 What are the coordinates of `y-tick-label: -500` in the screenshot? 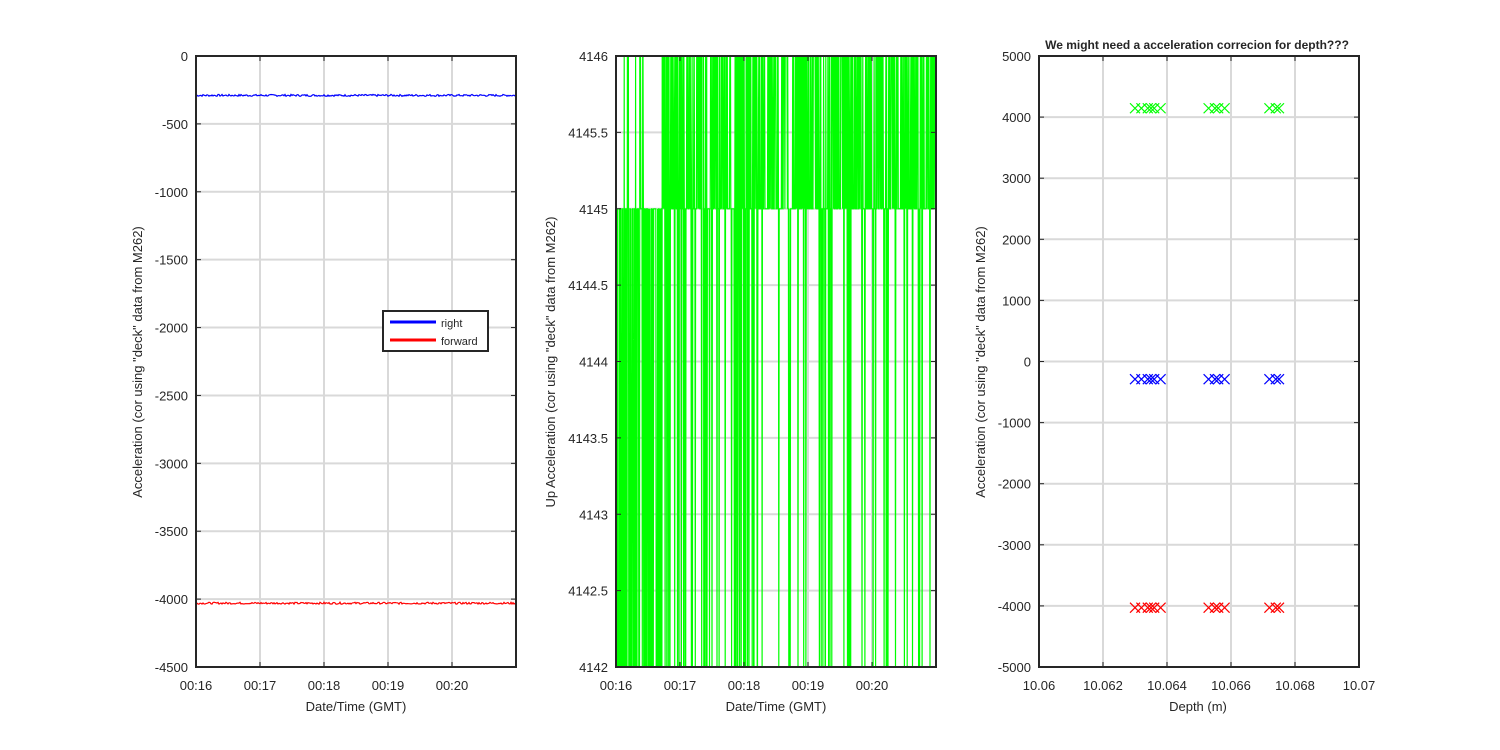 It's located at (175, 124).